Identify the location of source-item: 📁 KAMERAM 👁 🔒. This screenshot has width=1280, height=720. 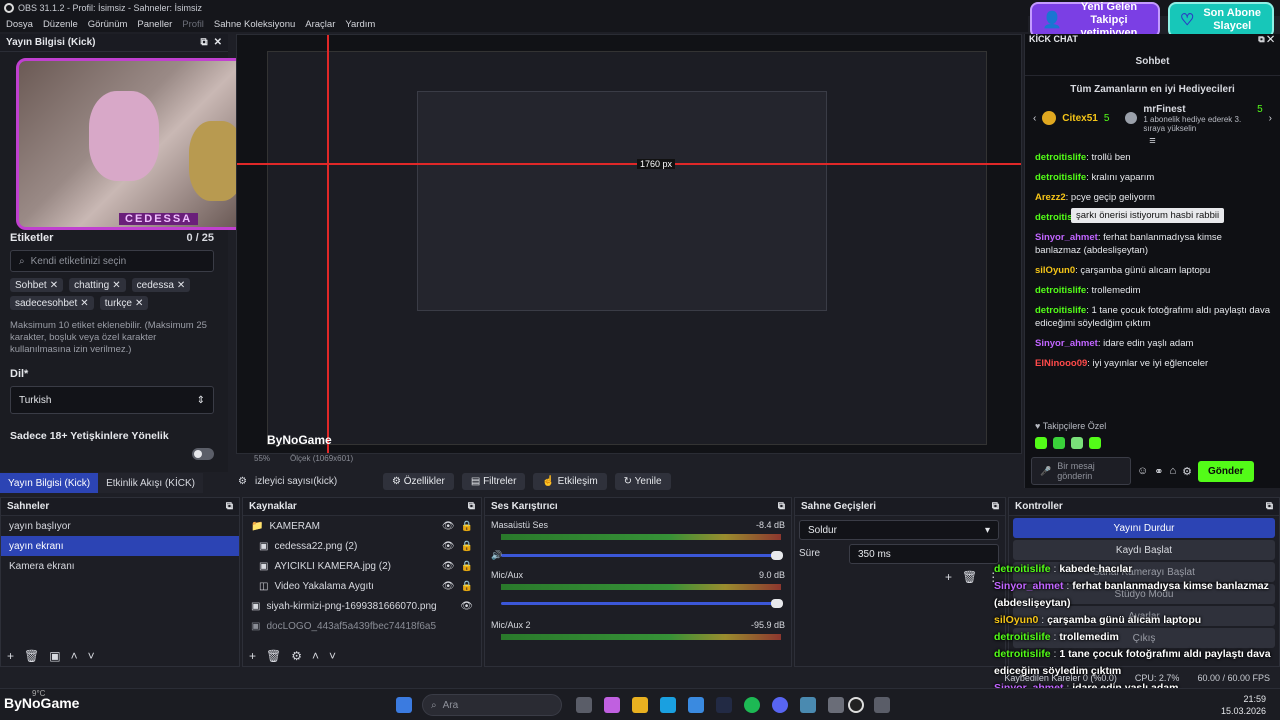
(362, 526).